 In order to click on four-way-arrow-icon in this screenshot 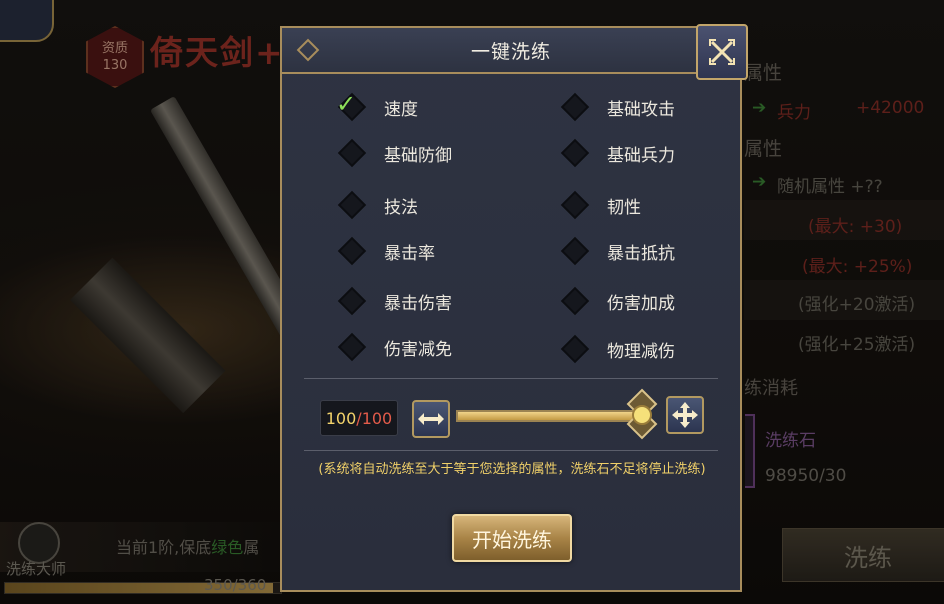, I will do `click(685, 415)`.